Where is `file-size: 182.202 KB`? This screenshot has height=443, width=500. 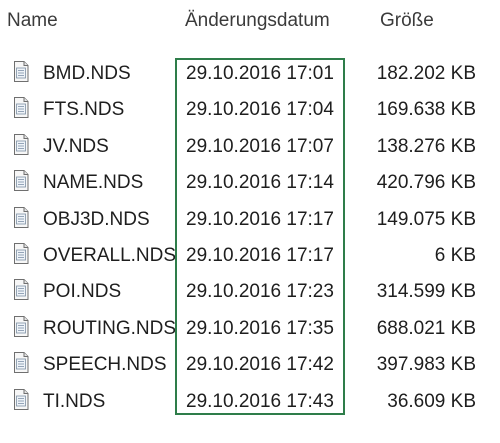
file-size: 182.202 KB is located at coordinates (426, 73).